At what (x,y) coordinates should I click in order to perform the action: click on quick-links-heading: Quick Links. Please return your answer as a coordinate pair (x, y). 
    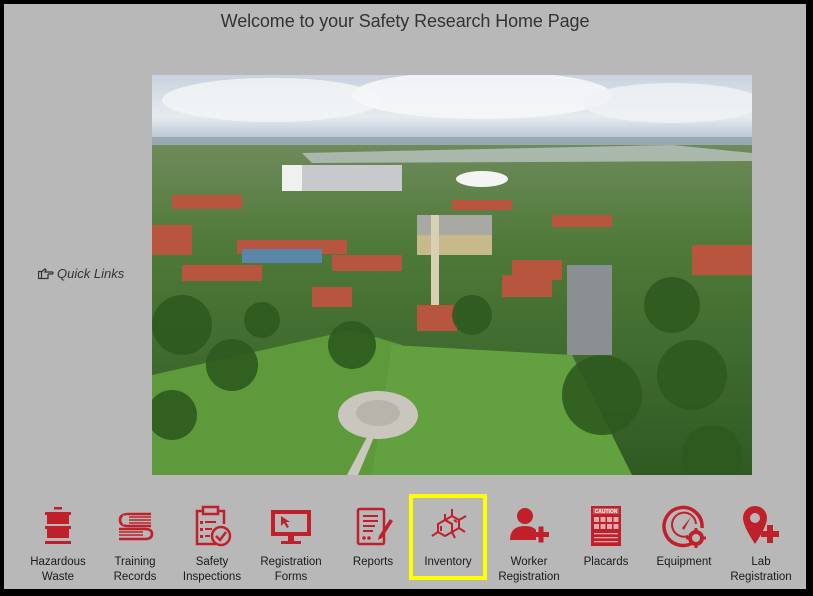
    Looking at the image, I should click on (81, 273).